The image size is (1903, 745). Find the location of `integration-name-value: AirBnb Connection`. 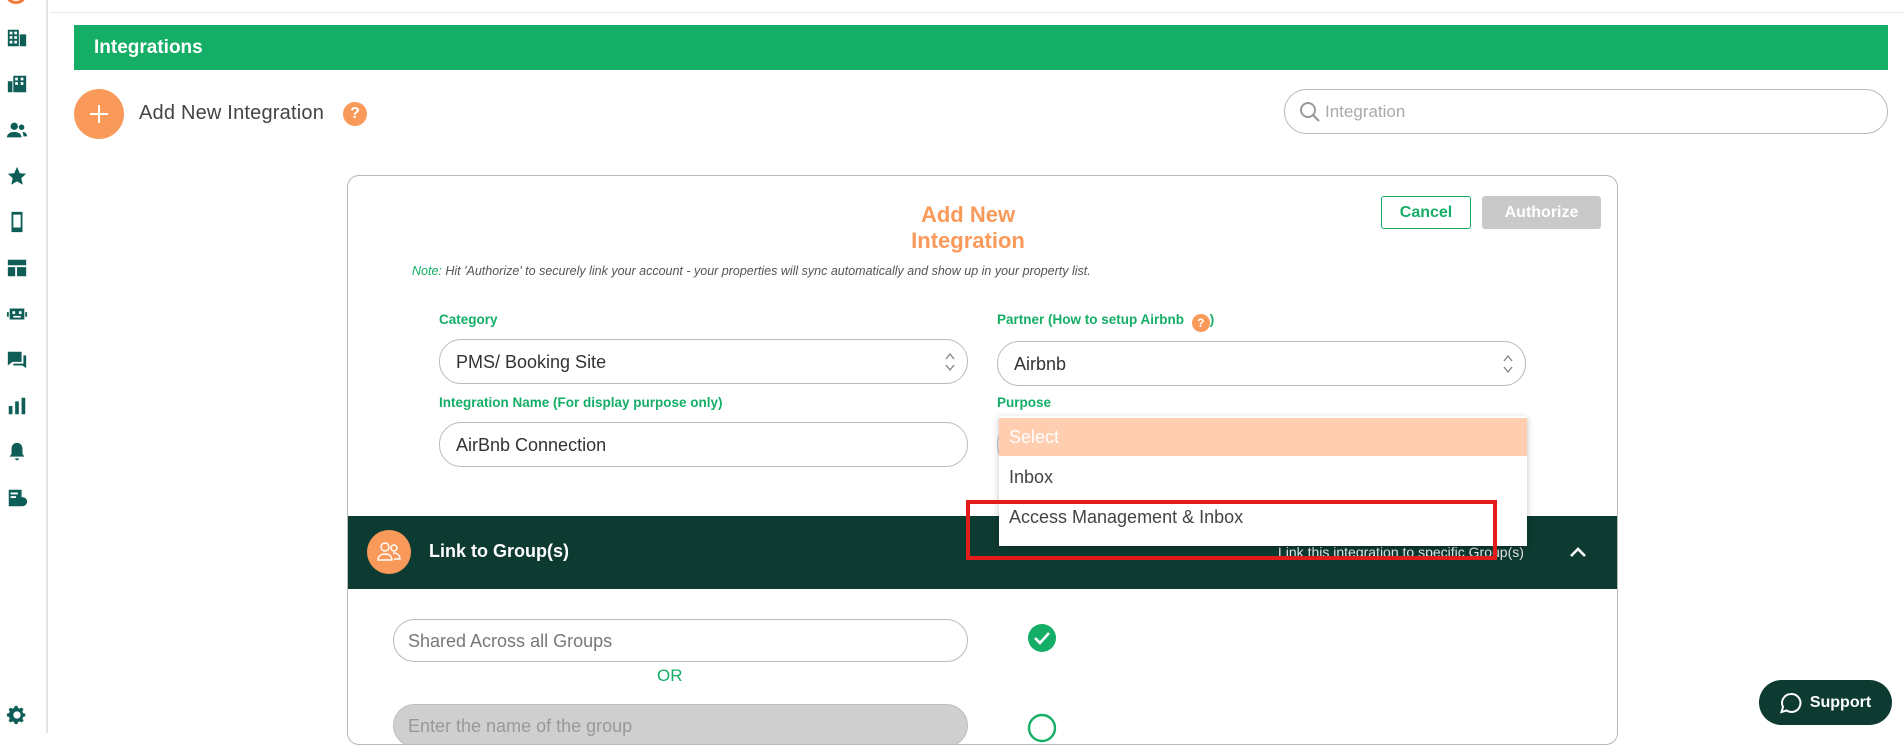

integration-name-value: AirBnb Connection is located at coordinates (531, 445).